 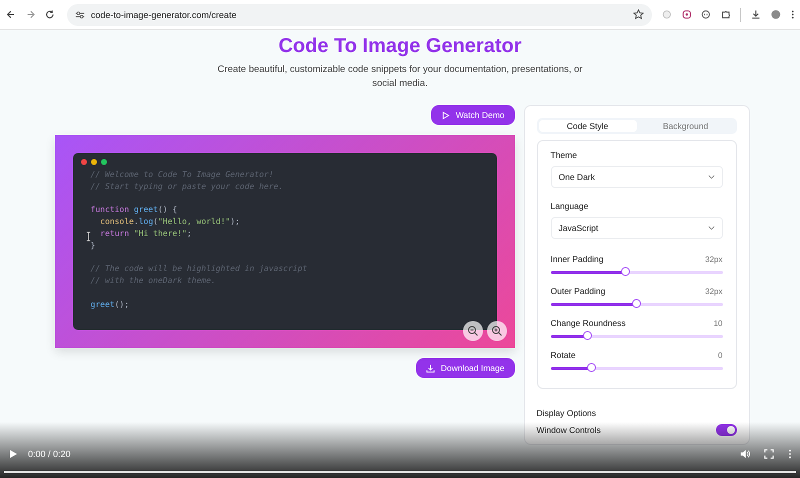 I want to click on zoom-out-button, so click(x=472, y=331).